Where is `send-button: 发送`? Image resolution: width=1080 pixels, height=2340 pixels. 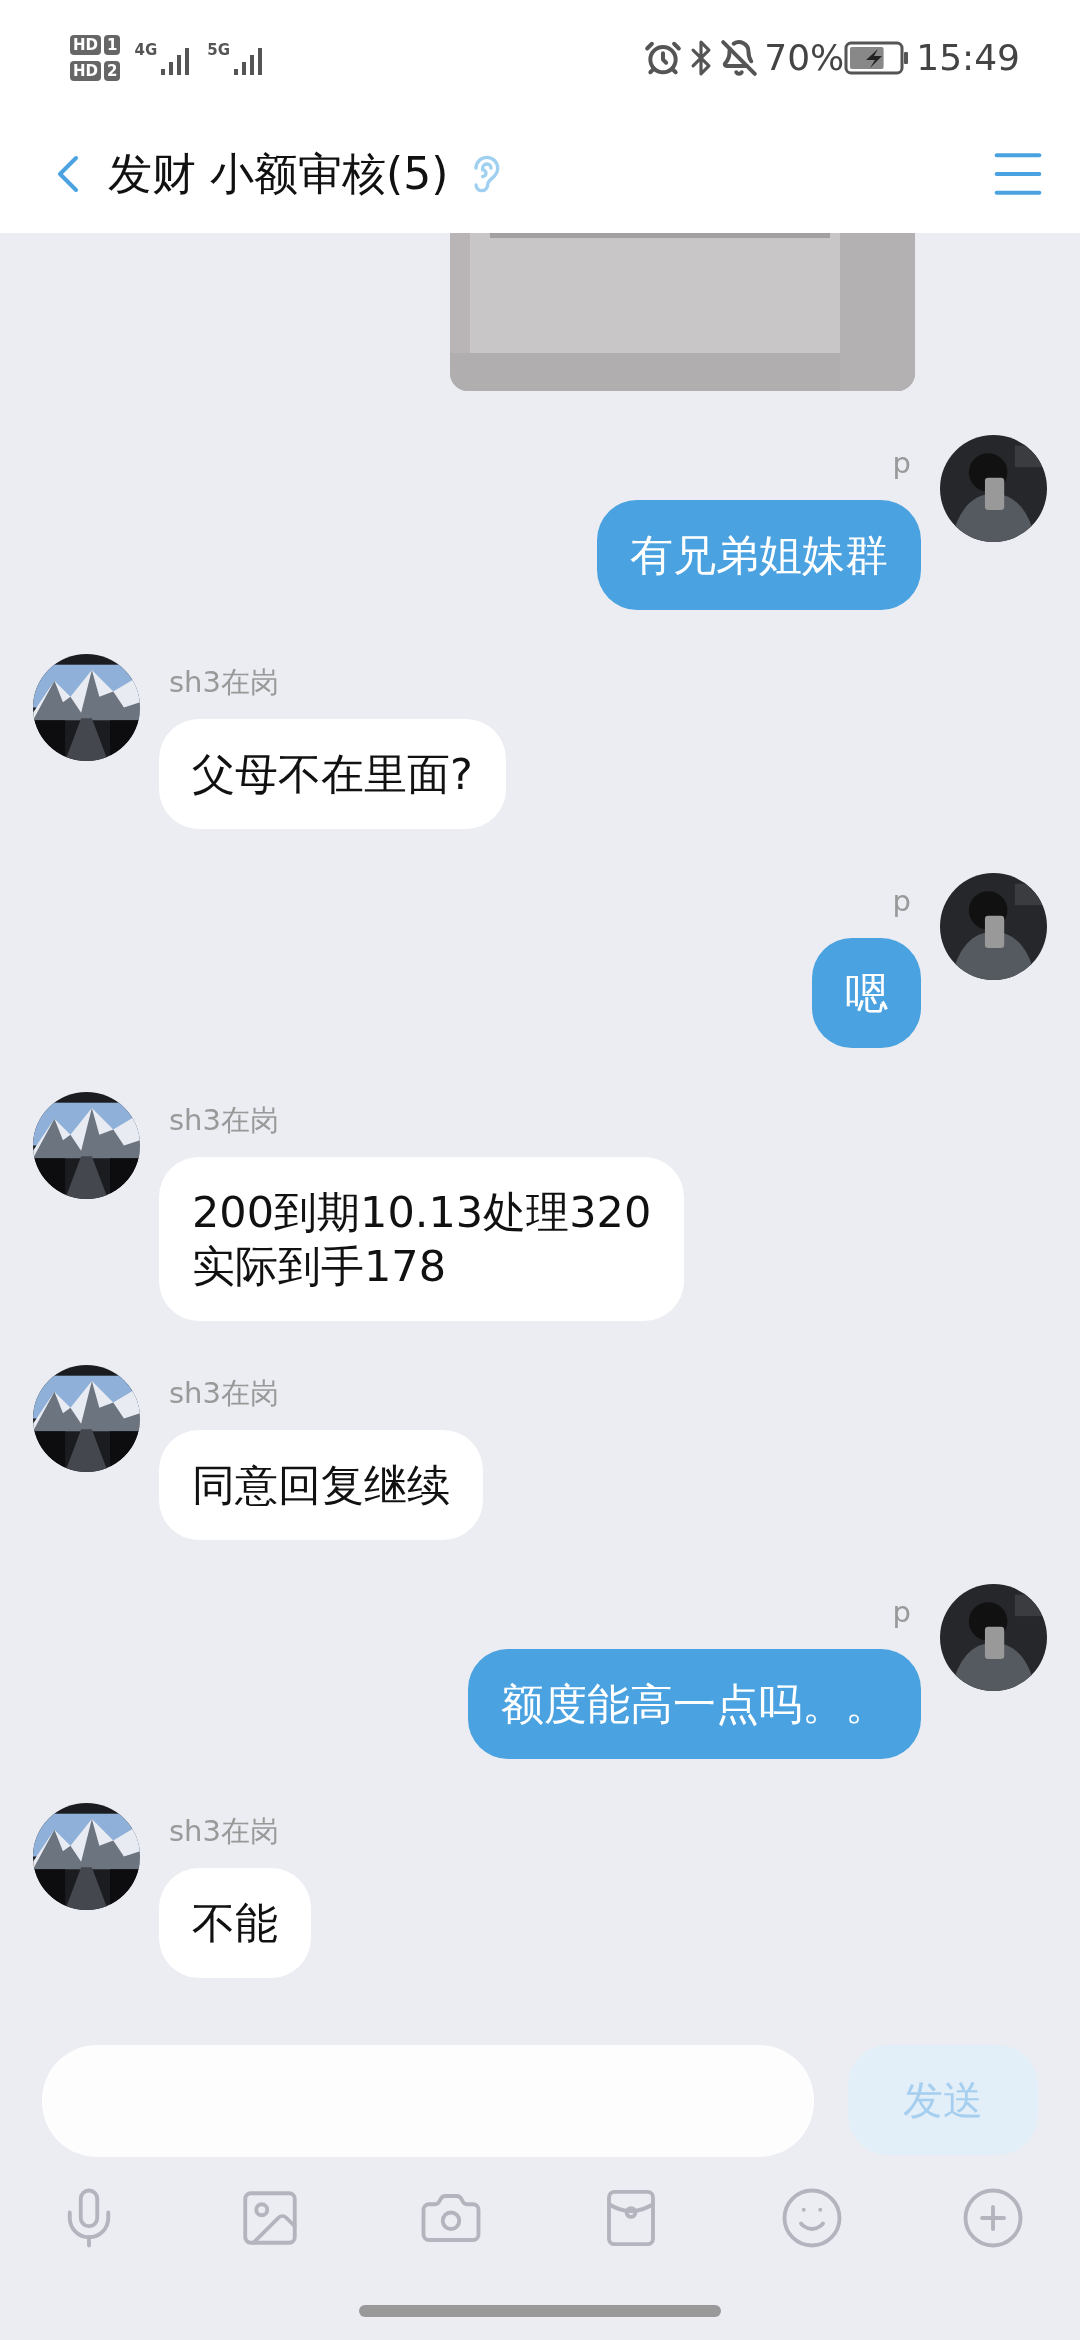
send-button: 发送 is located at coordinates (943, 2100).